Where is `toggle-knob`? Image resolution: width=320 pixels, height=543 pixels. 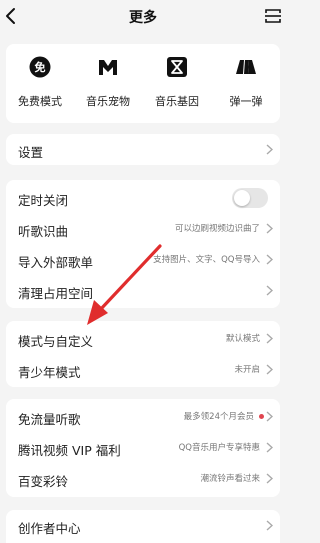
toggle-knob is located at coordinates (242, 198).